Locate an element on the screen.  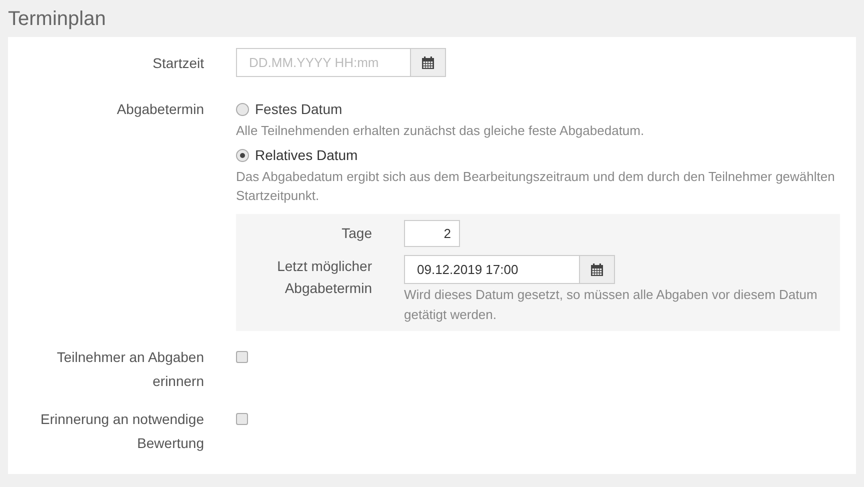
date-field: 09.12.2019 17:00 is located at coordinates (492, 269).